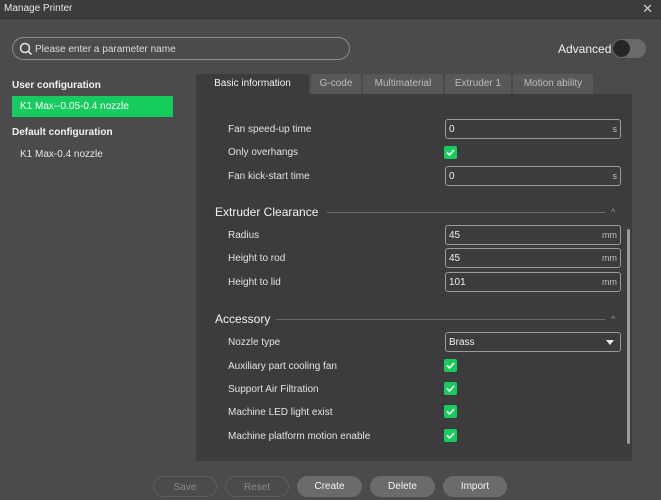  I want to click on tab-basic-information: Basic information, so click(252, 84).